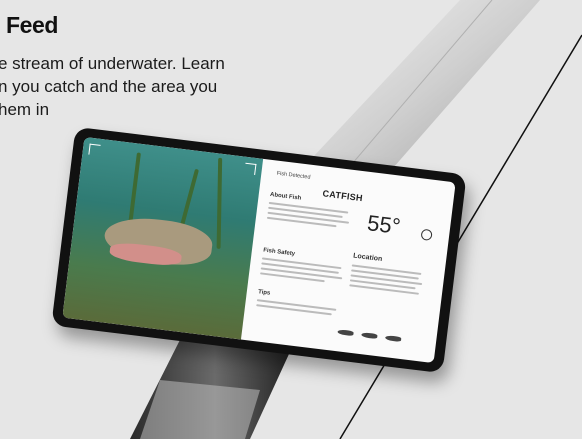 This screenshot has width=582, height=439. Describe the element at coordinates (279, 252) in the screenshot. I see `safety-heading: Fish Safety` at that location.